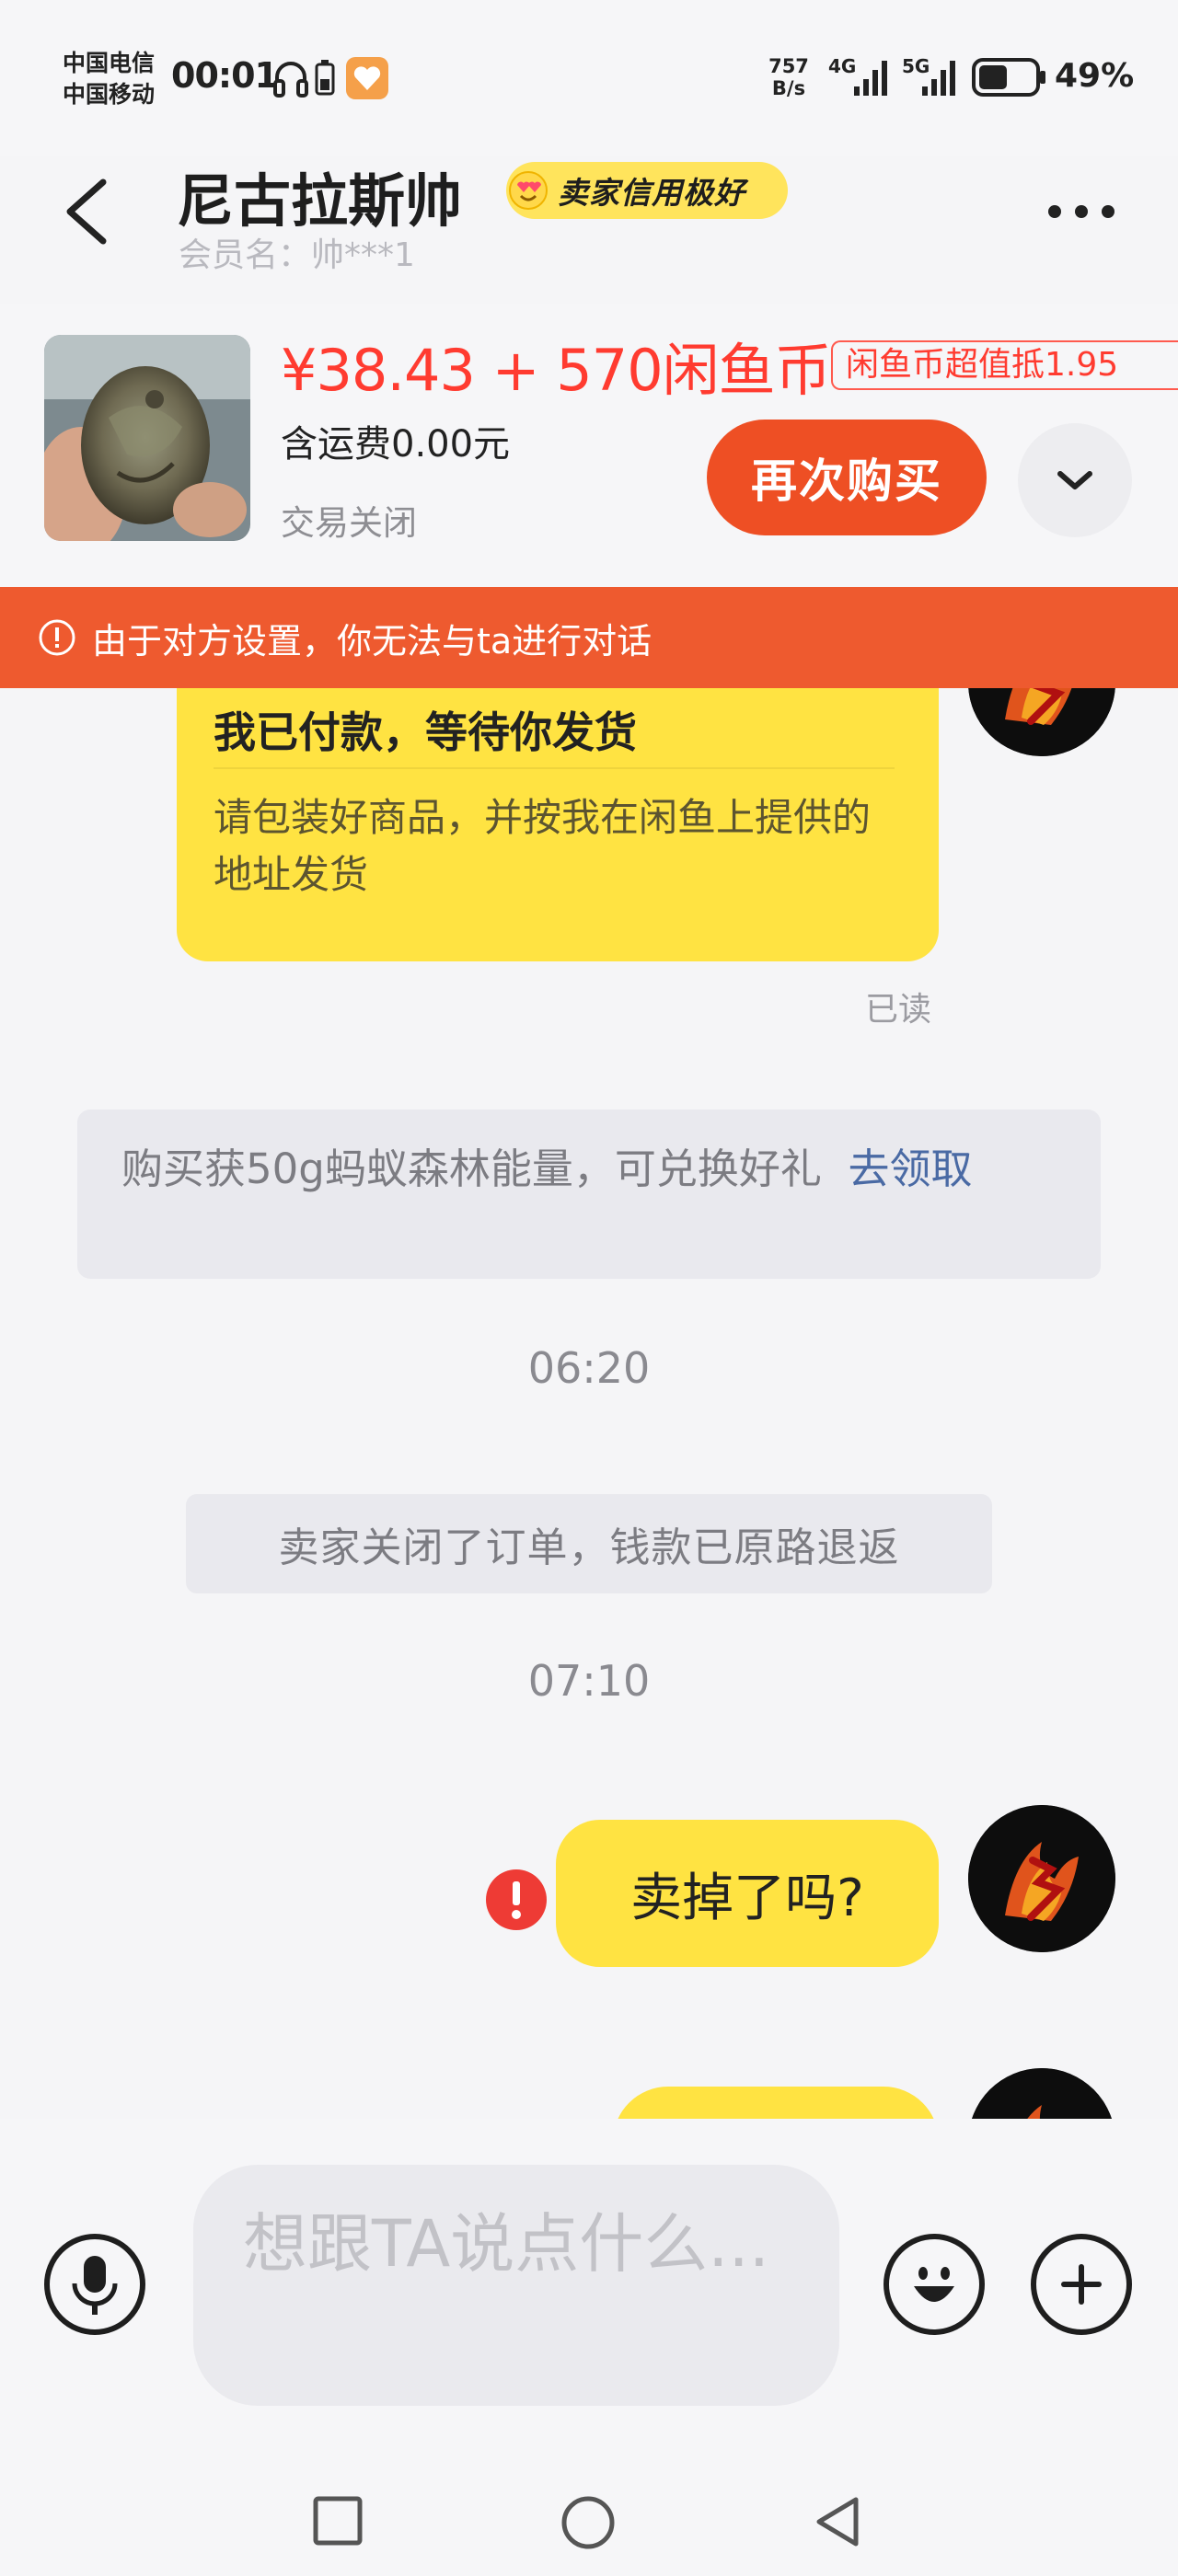 The width and height of the screenshot is (1178, 2576). What do you see at coordinates (116, 79) in the screenshot?
I see `carrier-labels: 中国电信 中国移动` at bounding box center [116, 79].